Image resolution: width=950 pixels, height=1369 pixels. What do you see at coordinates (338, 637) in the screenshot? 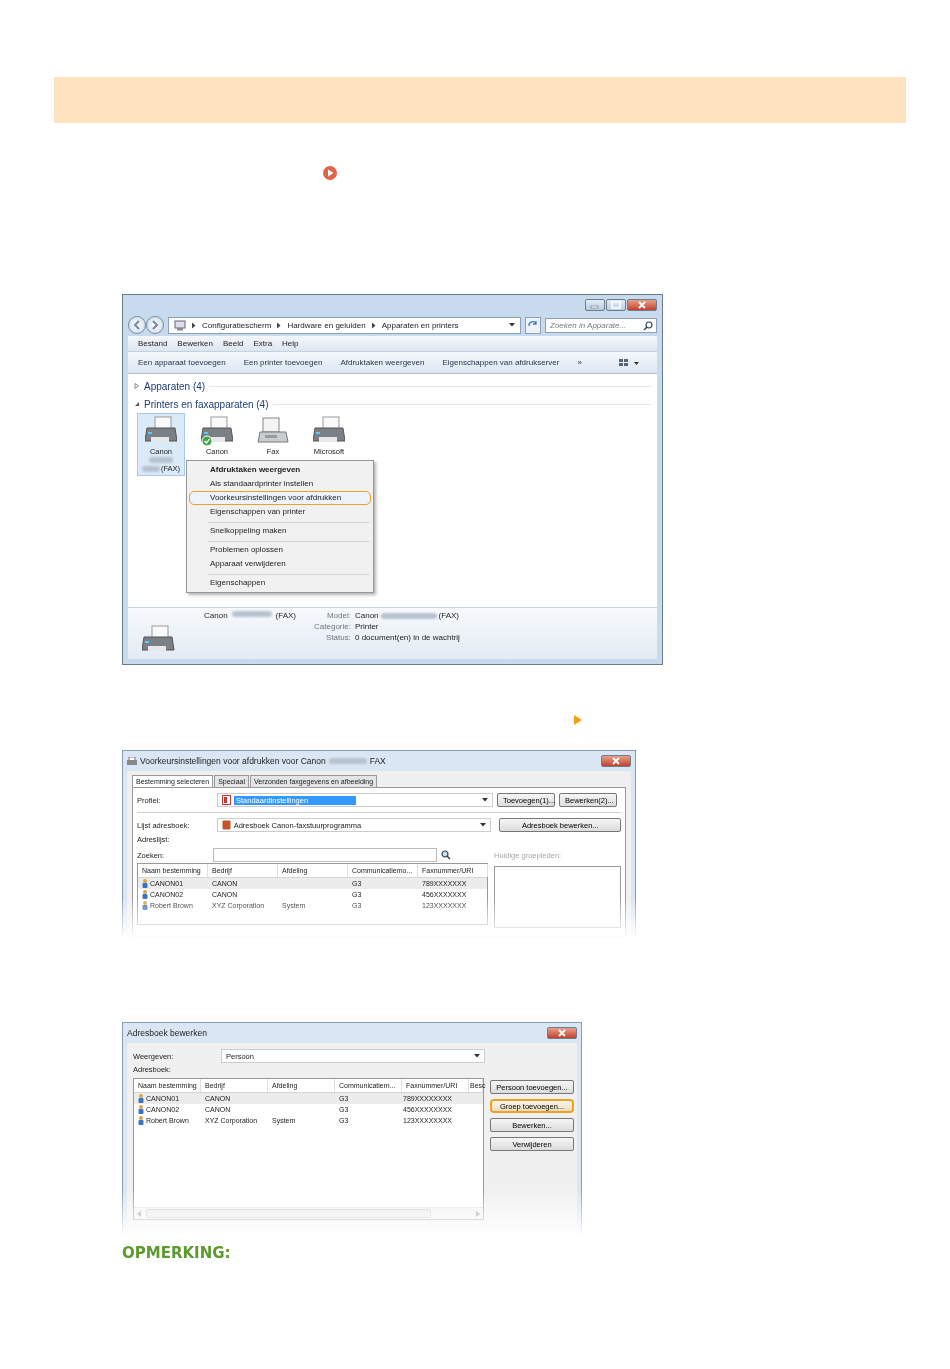
I see `detail-label: Status:` at bounding box center [338, 637].